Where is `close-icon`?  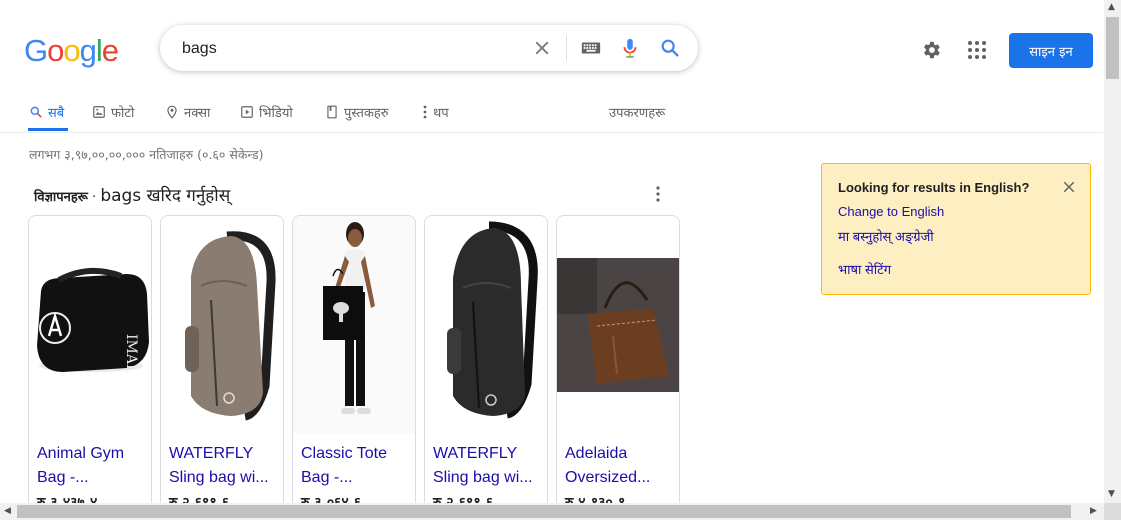
close-icon is located at coordinates (1069, 187).